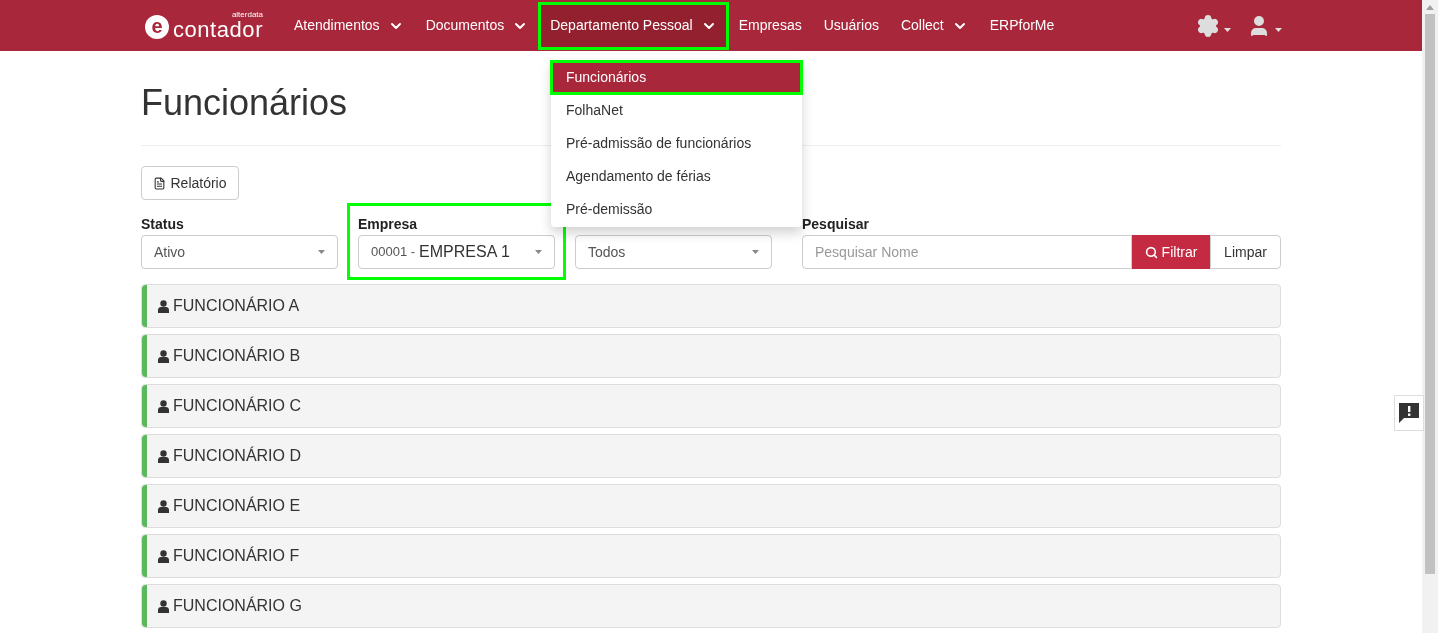 This screenshot has width=1438, height=633. What do you see at coordinates (711, 556) in the screenshot?
I see `employee-row: FUNCIONÁRIO F` at bounding box center [711, 556].